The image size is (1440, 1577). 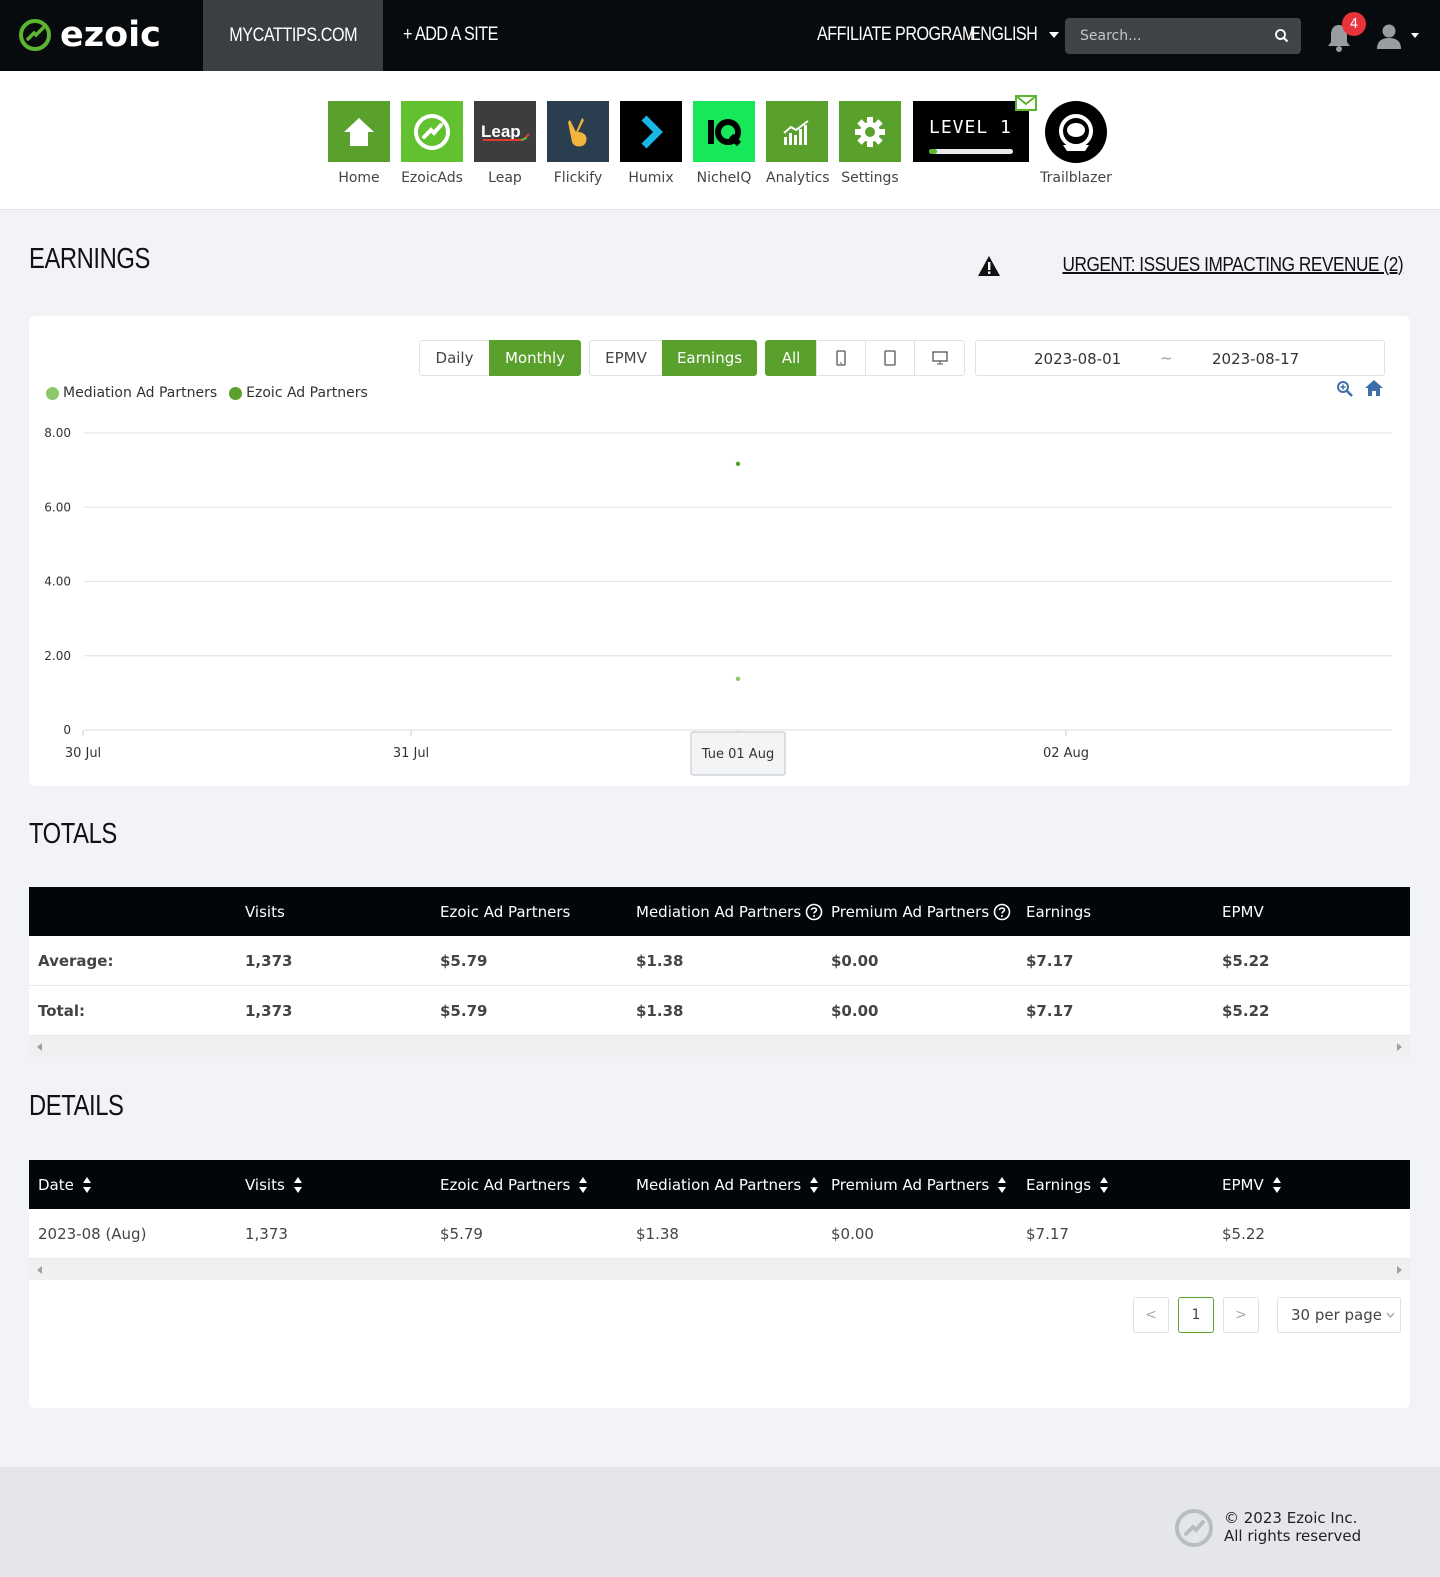 What do you see at coordinates (1246, 960) in the screenshot?
I see `totals-average-epmv: $5.22` at bounding box center [1246, 960].